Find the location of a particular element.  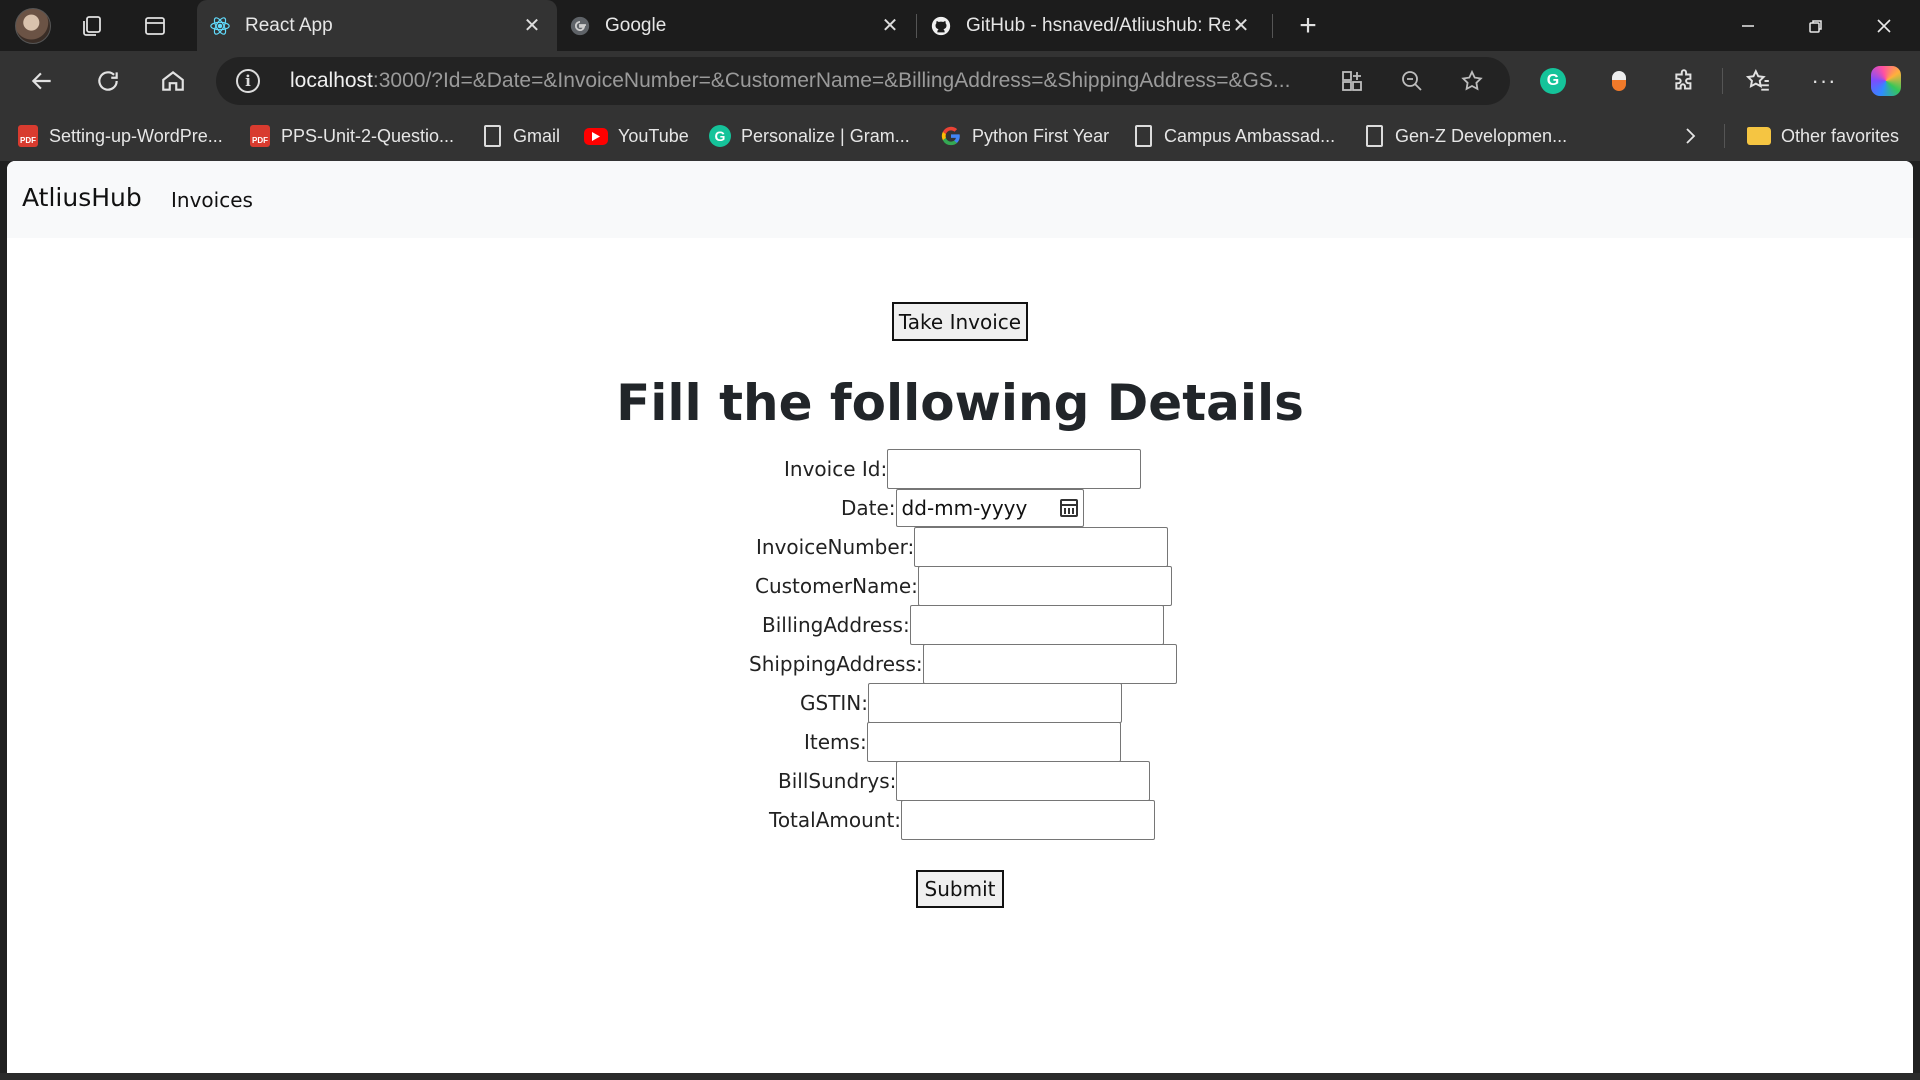

minimize-icon is located at coordinates (1748, 25).